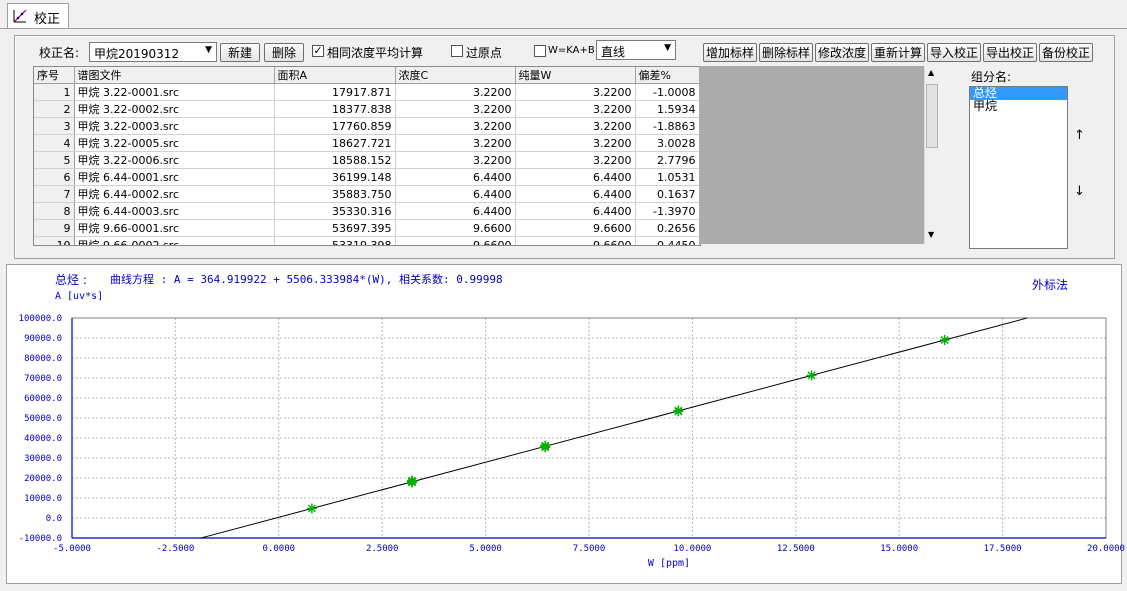 The width and height of the screenshot is (1127, 591). Describe the element at coordinates (43, 419) in the screenshot. I see `y-tick-label: 50000.0` at that location.